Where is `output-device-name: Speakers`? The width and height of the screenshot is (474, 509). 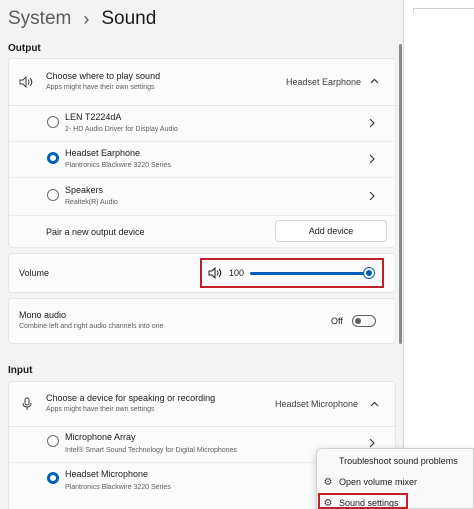
output-device-name: Speakers is located at coordinates (84, 190).